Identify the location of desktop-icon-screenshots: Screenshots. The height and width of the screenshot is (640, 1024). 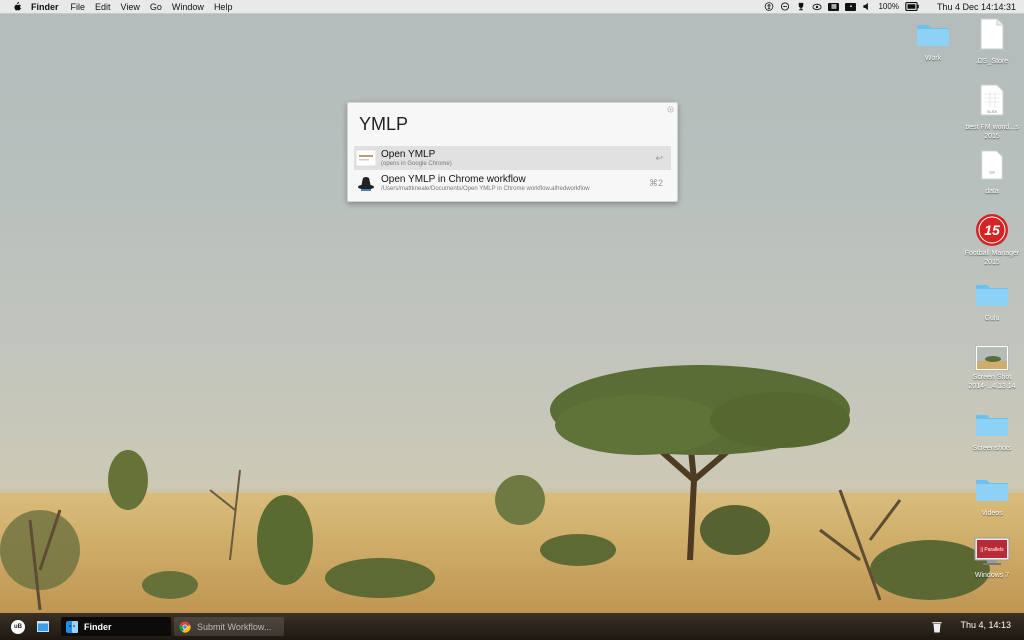
(992, 432).